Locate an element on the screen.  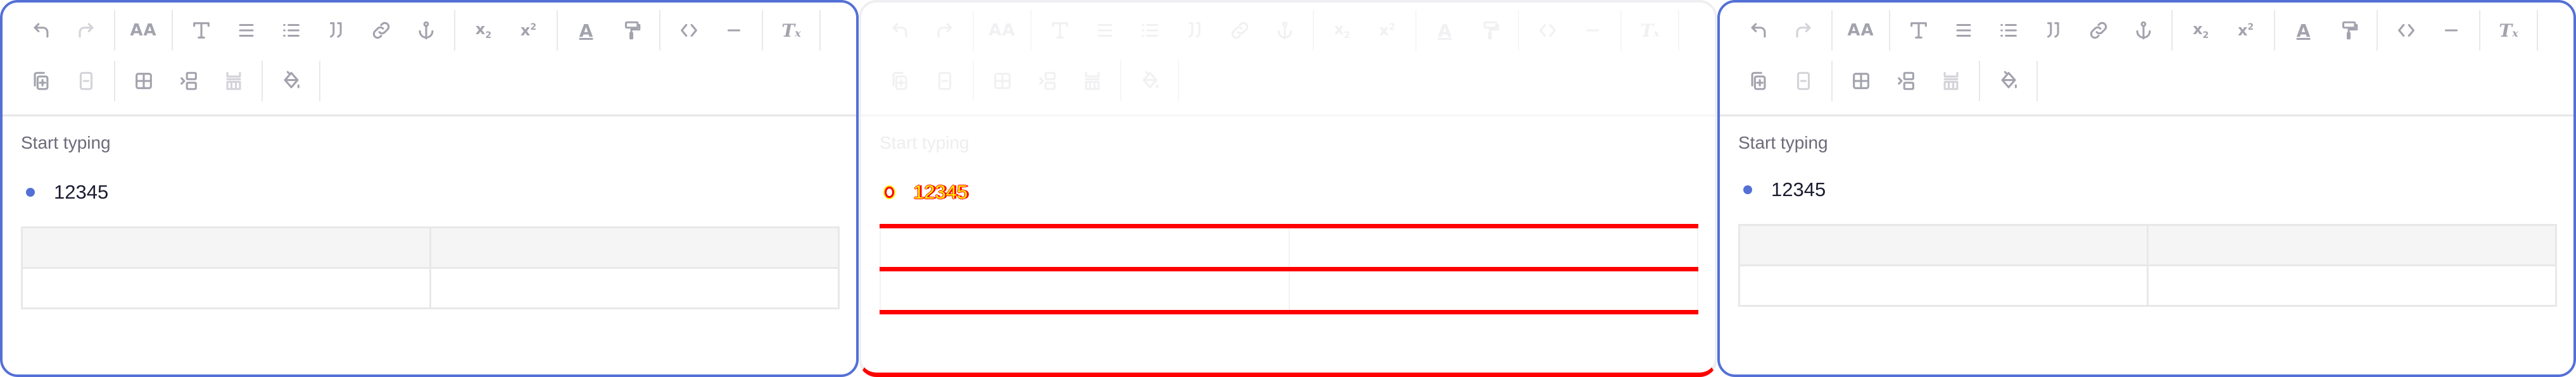
merge-cells-icon is located at coordinates (1047, 81).